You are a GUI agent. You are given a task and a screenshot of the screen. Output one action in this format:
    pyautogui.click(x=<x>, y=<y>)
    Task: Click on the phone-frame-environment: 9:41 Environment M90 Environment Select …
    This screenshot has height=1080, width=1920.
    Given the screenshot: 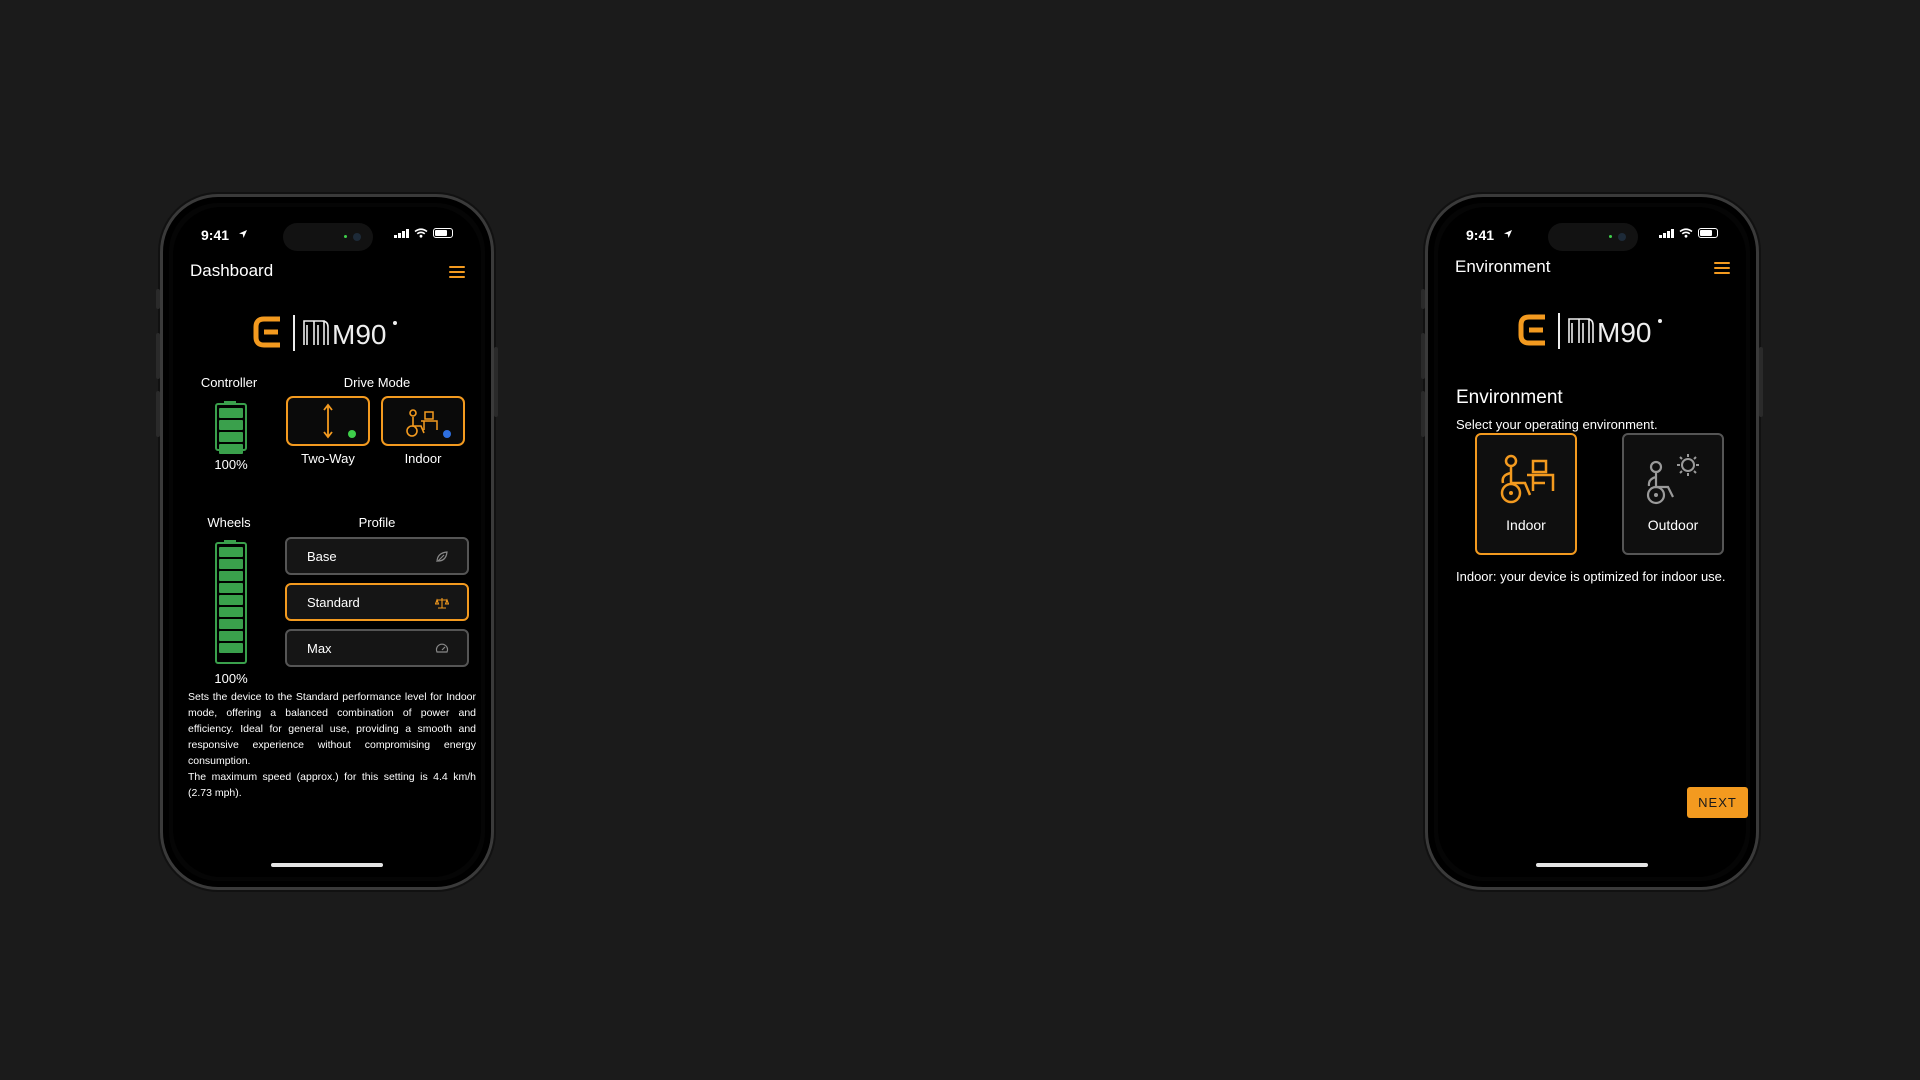 What is the action you would take?
    pyautogui.click(x=1592, y=542)
    